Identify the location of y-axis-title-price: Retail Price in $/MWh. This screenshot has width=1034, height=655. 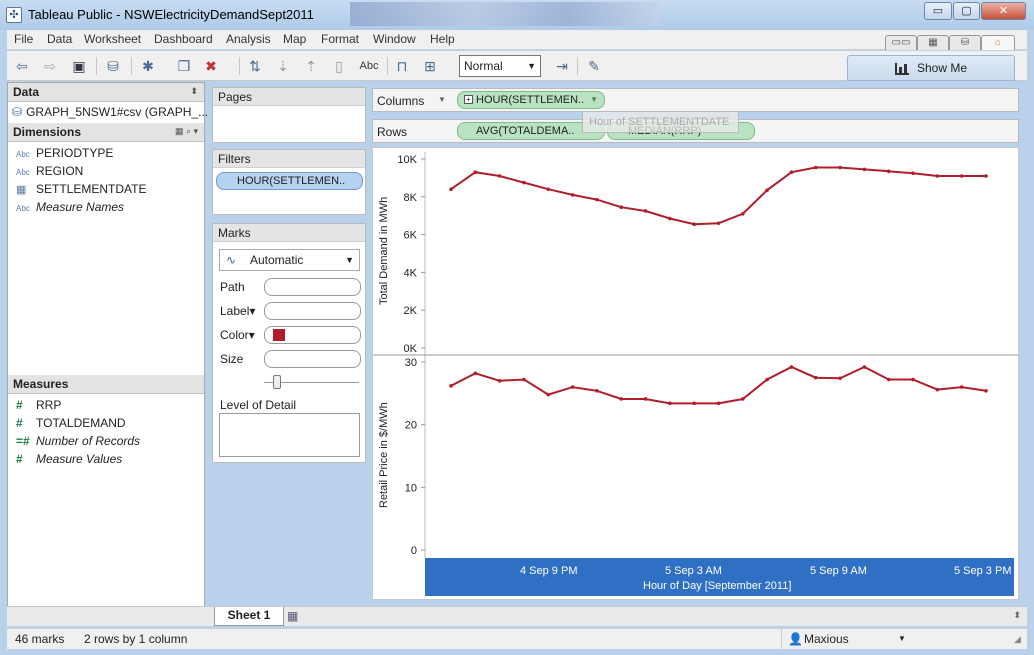
(384, 455).